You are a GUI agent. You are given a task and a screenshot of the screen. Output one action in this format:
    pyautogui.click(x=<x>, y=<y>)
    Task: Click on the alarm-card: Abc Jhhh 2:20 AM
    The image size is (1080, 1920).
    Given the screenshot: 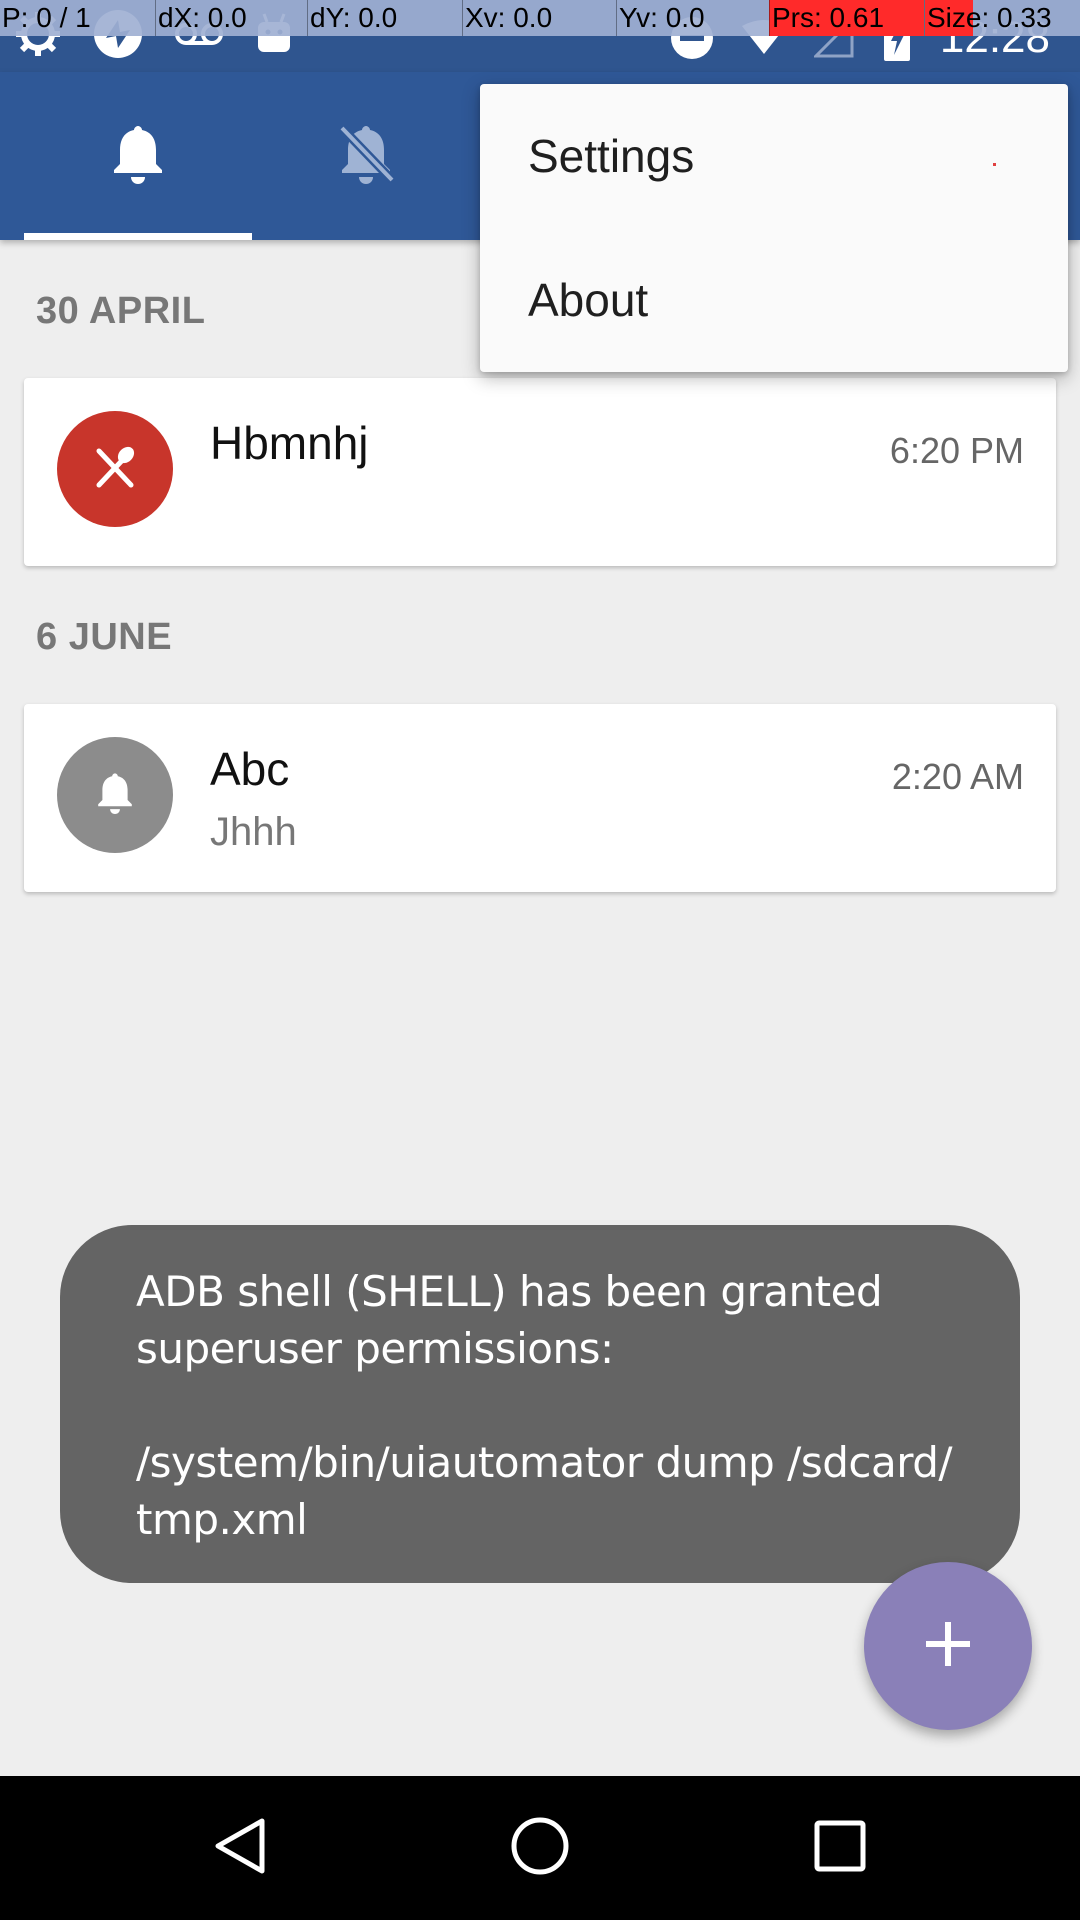 What is the action you would take?
    pyautogui.click(x=540, y=798)
    